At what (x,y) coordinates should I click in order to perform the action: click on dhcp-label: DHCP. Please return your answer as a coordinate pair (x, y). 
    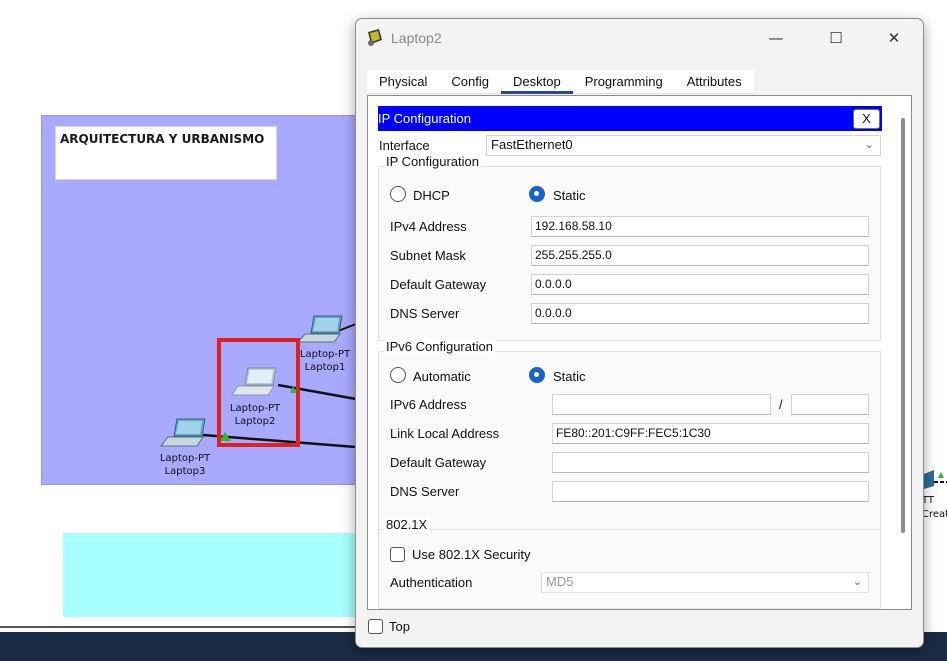
    Looking at the image, I should click on (431, 195).